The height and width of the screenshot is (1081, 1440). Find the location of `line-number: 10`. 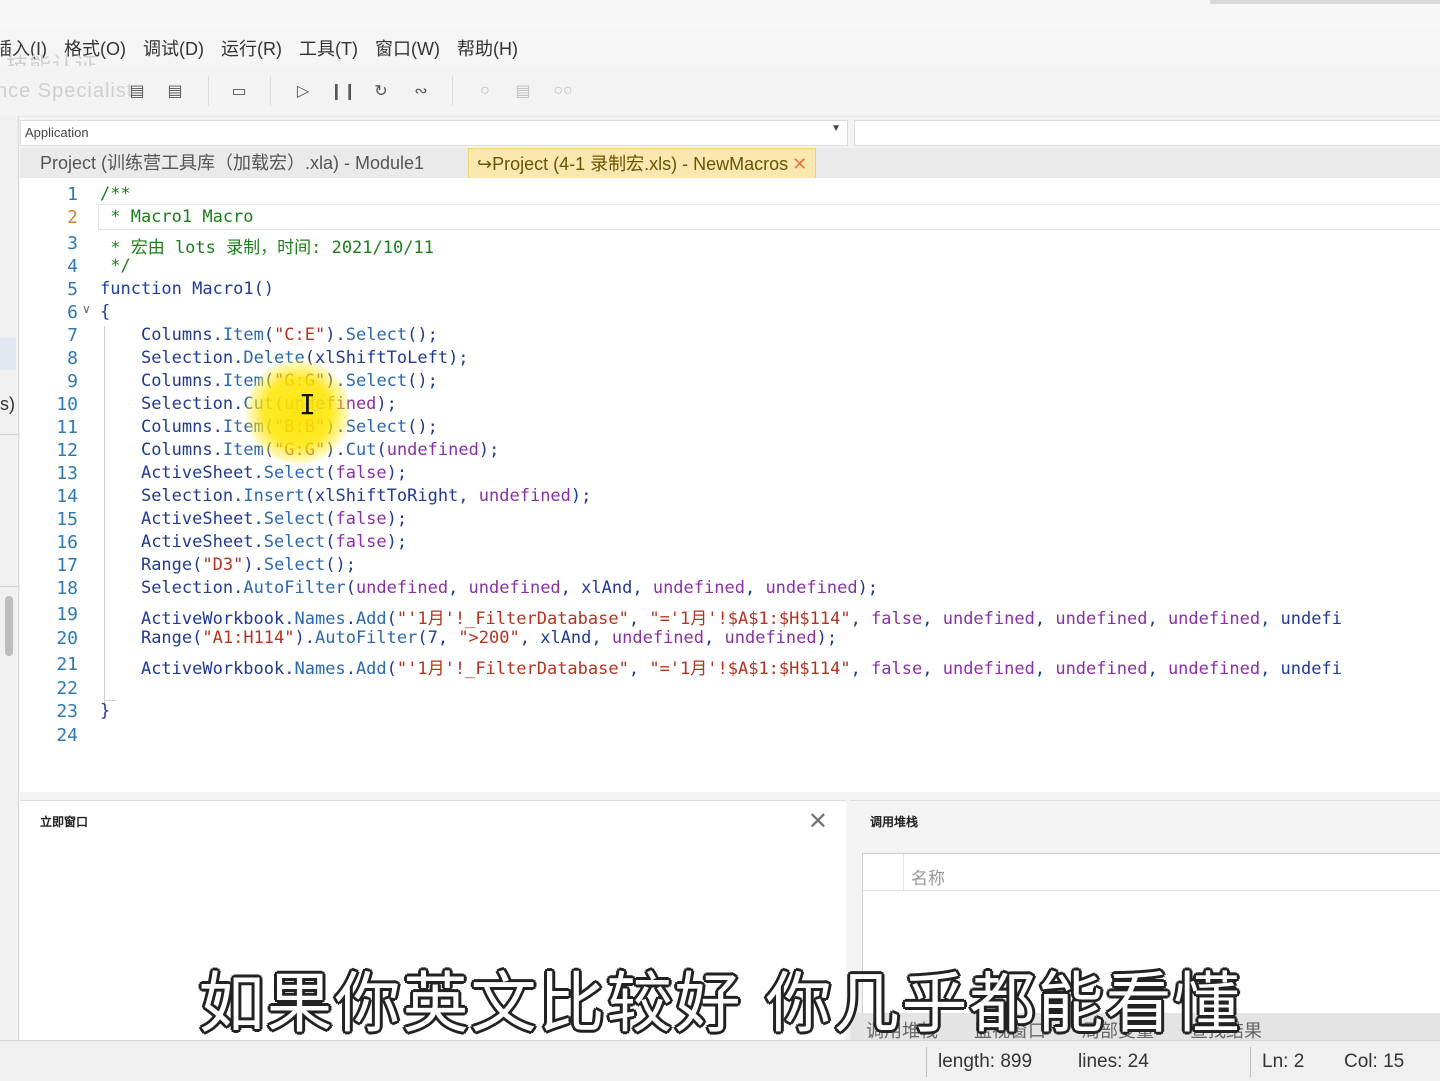

line-number: 10 is located at coordinates (67, 404).